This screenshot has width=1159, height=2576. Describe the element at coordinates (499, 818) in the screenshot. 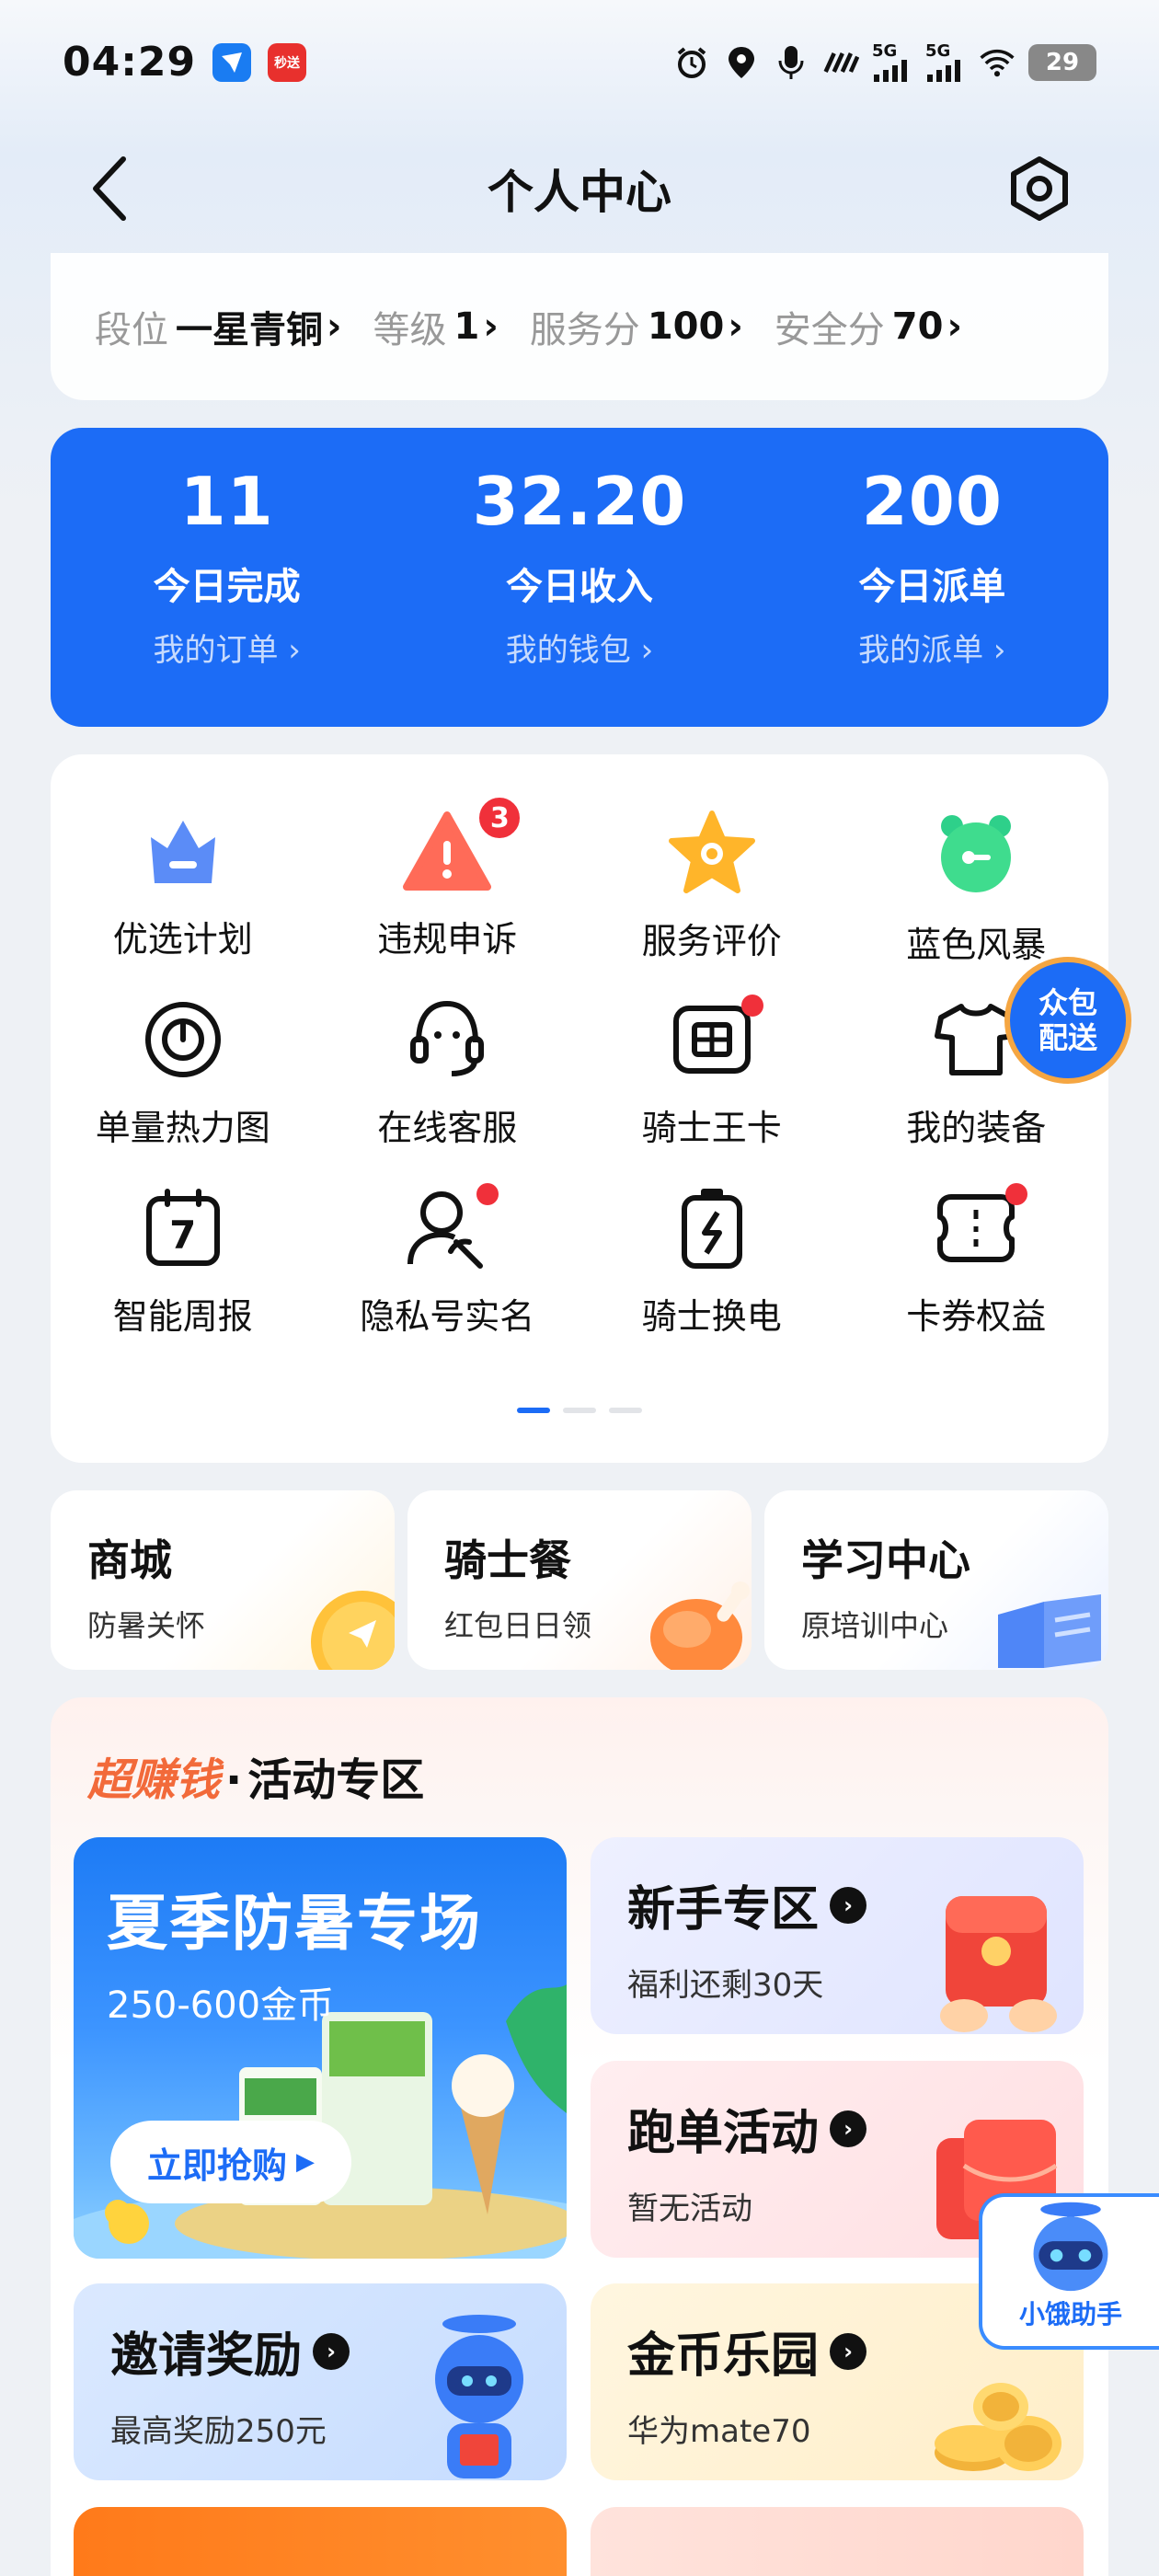

I see `notification-count-badge: 3` at that location.